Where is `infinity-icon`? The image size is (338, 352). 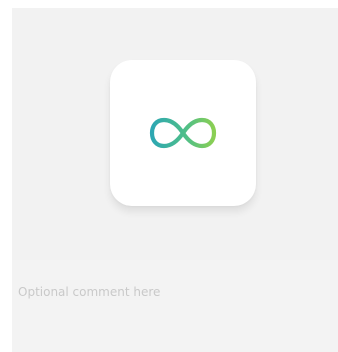
infinity-icon is located at coordinates (183, 133).